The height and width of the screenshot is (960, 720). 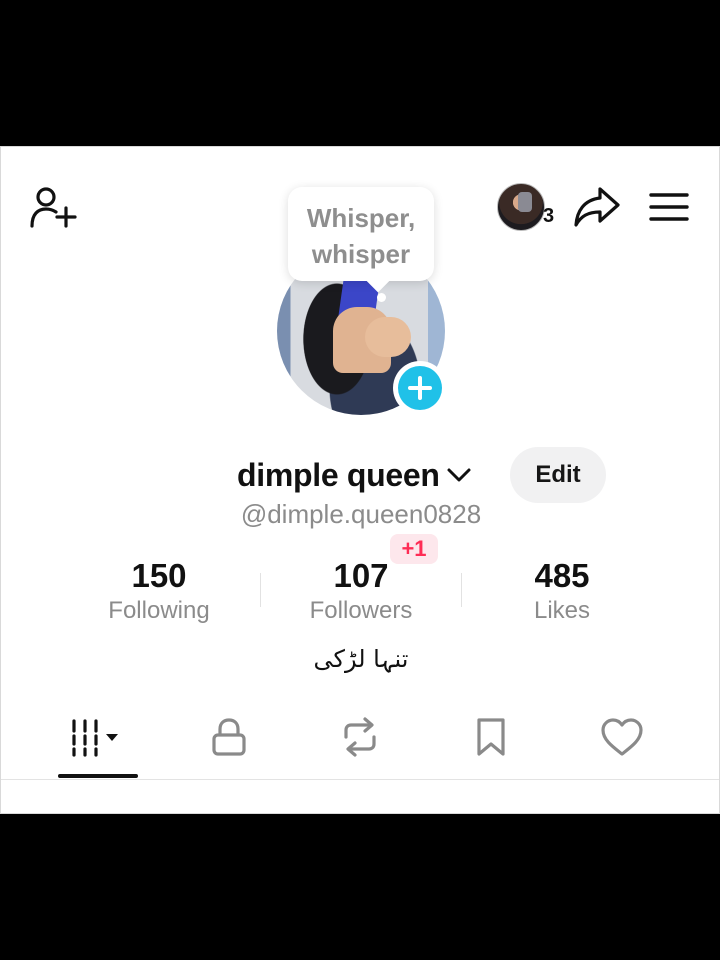 I want to click on tab-divider, so click(x=360, y=779).